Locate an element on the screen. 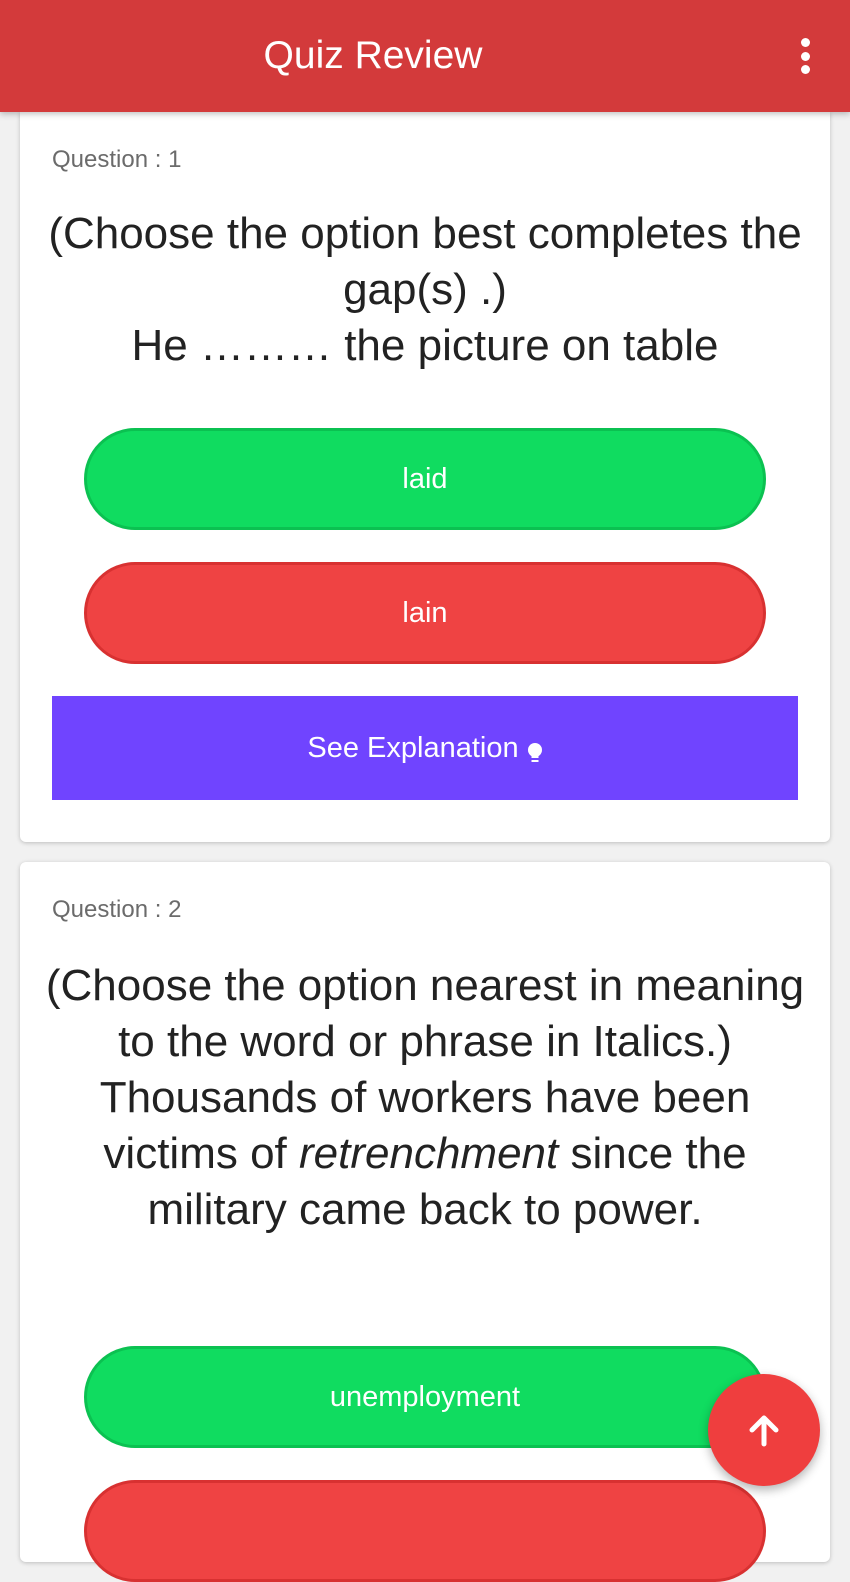  option-correct: unemployment is located at coordinates (425, 1397).